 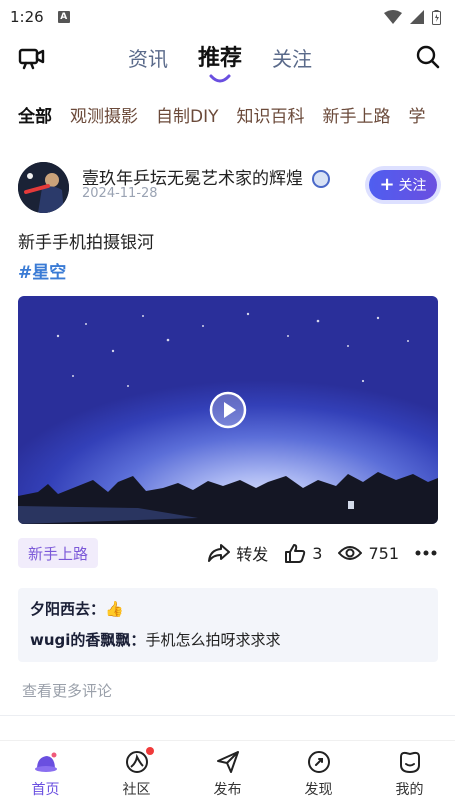 What do you see at coordinates (321, 179) in the screenshot?
I see `verified-badge-icon` at bounding box center [321, 179].